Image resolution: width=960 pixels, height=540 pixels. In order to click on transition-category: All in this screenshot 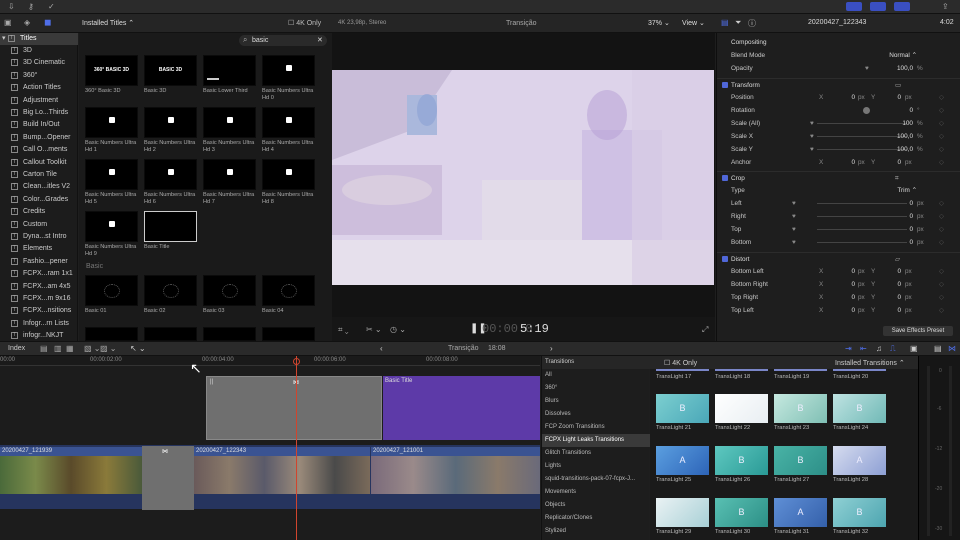, I will do `click(596, 375)`.